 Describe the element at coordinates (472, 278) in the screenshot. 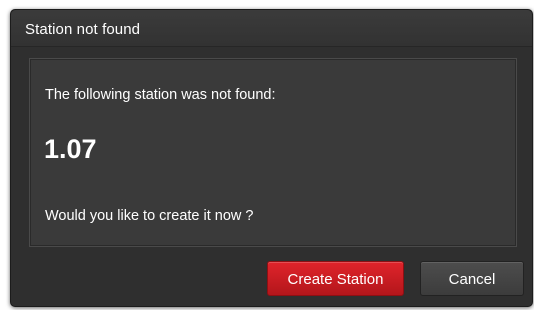

I see `cancel-button: Cancel` at that location.